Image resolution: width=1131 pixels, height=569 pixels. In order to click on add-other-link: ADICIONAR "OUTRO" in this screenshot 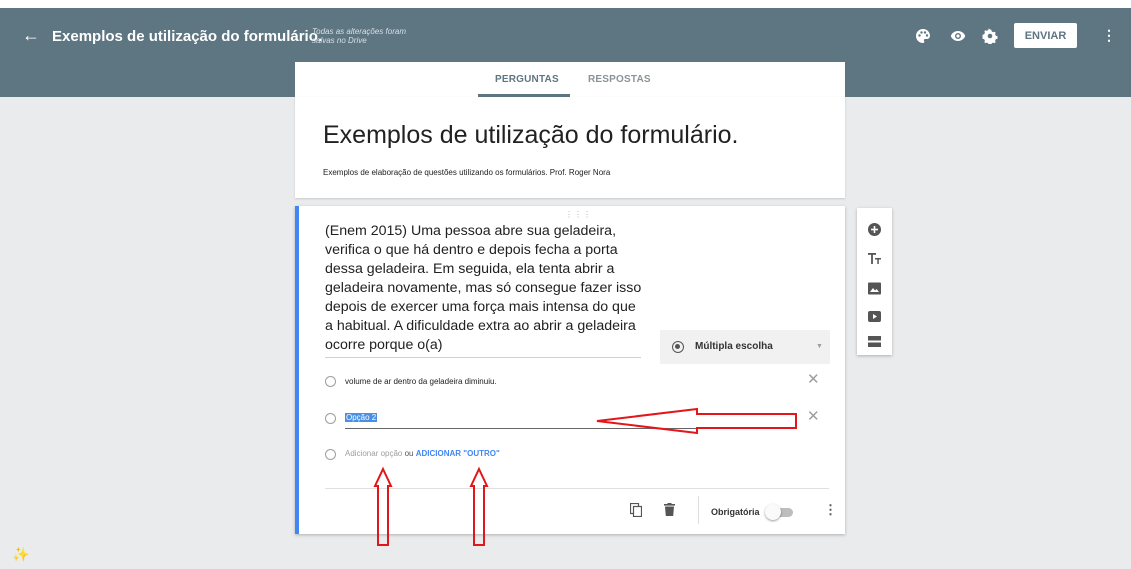, I will do `click(458, 453)`.